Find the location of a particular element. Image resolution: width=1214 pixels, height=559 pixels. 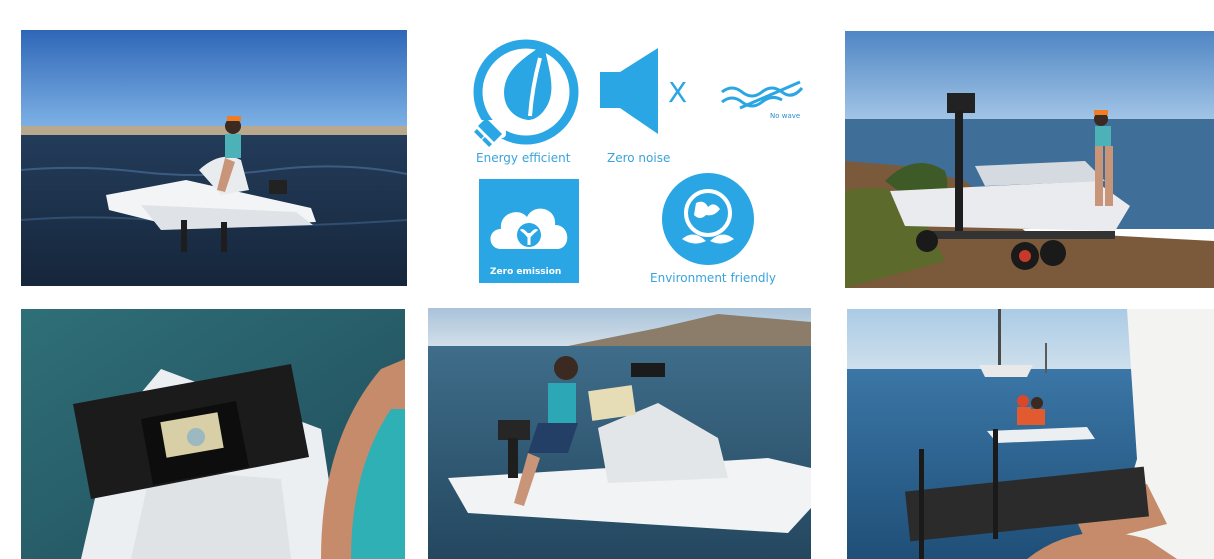

energy-efficient-icon is located at coordinates (526, 94).